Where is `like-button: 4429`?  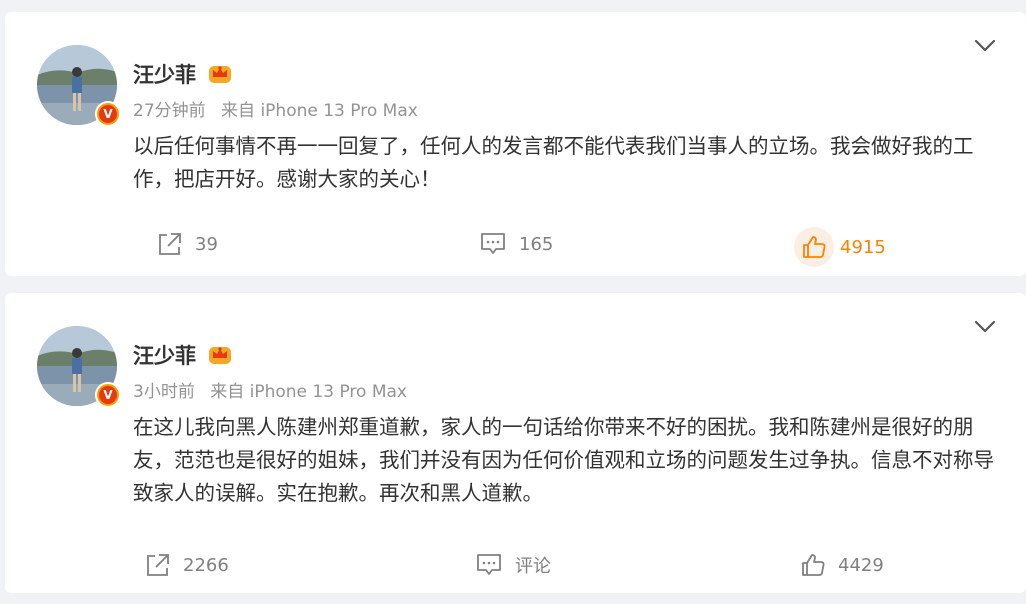 like-button: 4429 is located at coordinates (842, 565).